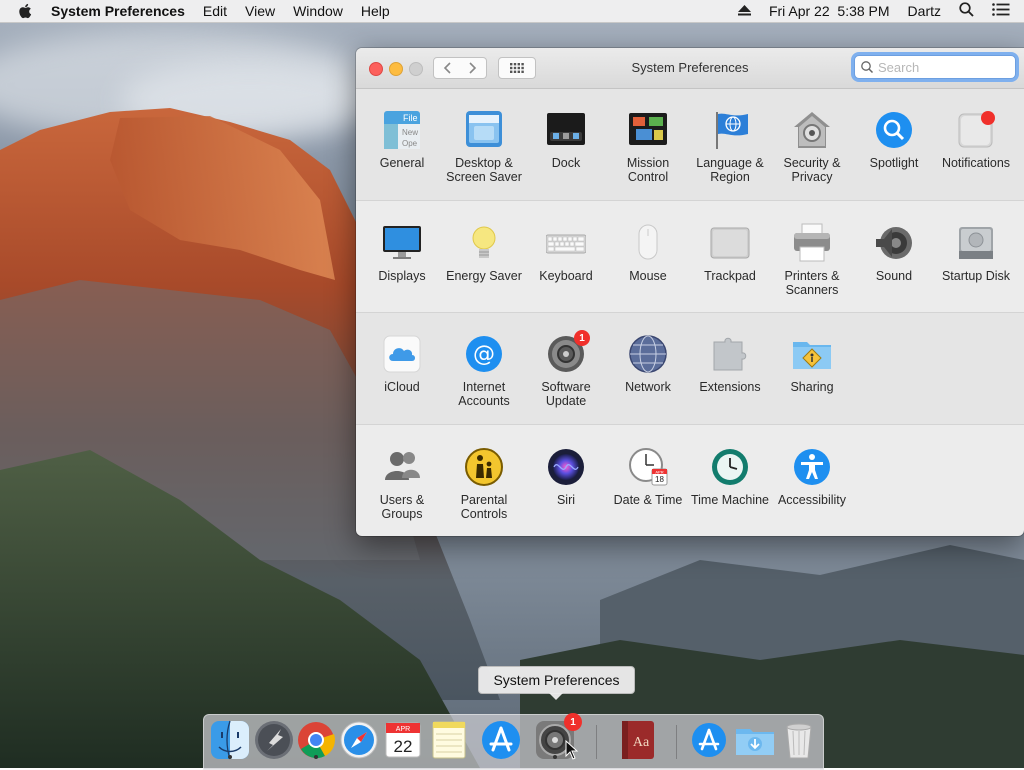  What do you see at coordinates (566, 500) in the screenshot?
I see `pref-label: Siri` at bounding box center [566, 500].